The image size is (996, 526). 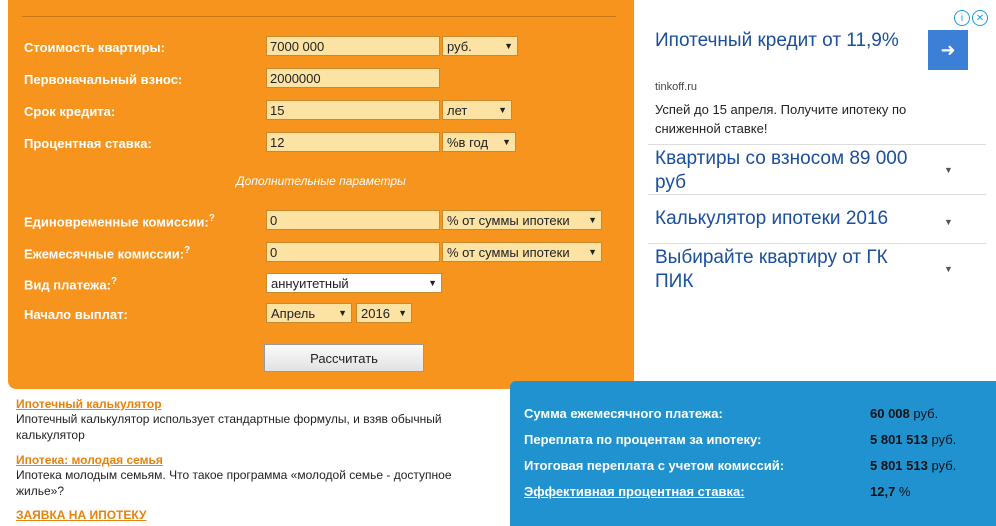 I want to click on info-icon: i, so click(x=962, y=18).